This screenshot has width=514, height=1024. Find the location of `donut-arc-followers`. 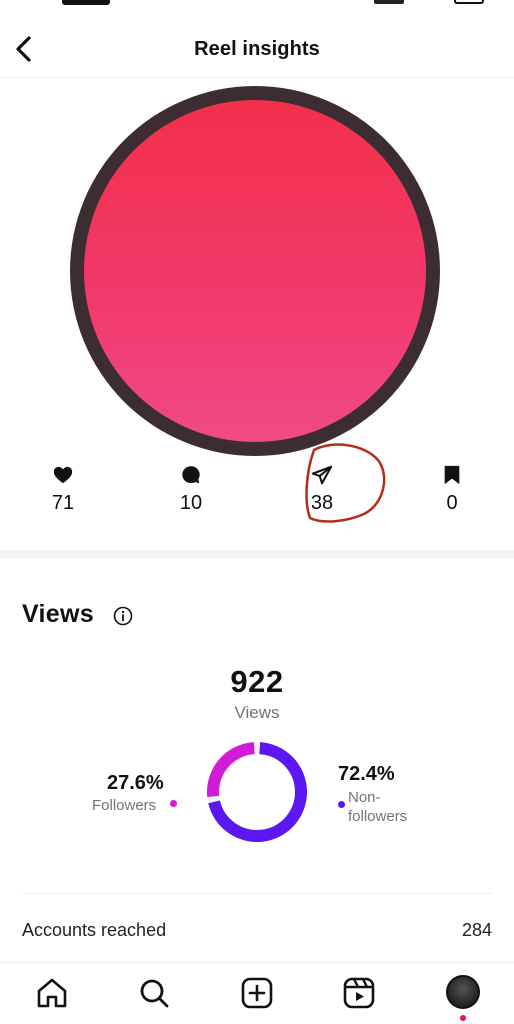

donut-arc-followers is located at coordinates (231, 770).